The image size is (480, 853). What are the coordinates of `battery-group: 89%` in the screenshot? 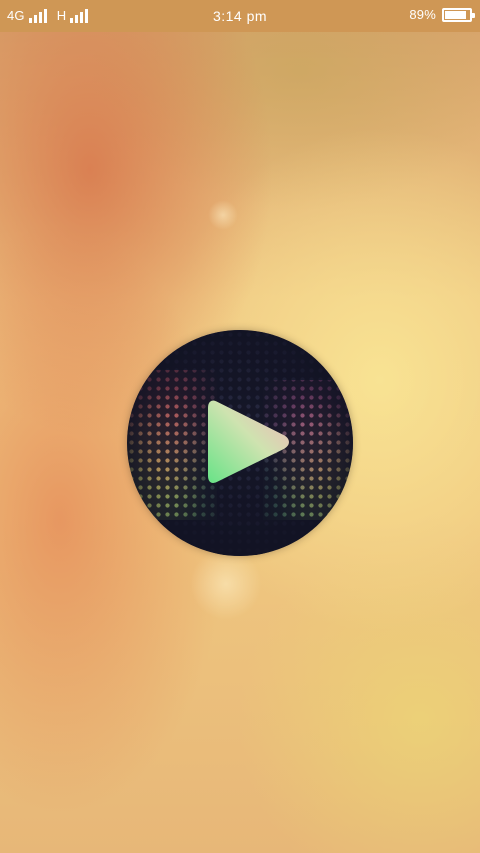 It's located at (442, 14).